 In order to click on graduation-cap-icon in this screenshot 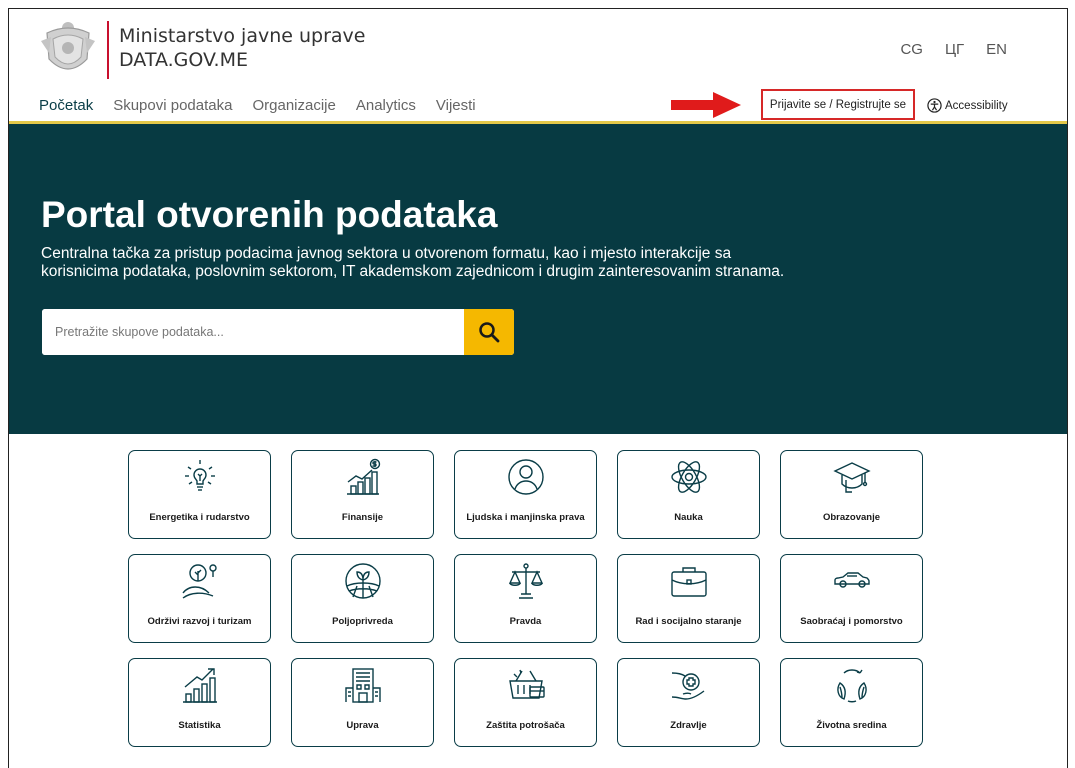, I will do `click(851, 477)`.